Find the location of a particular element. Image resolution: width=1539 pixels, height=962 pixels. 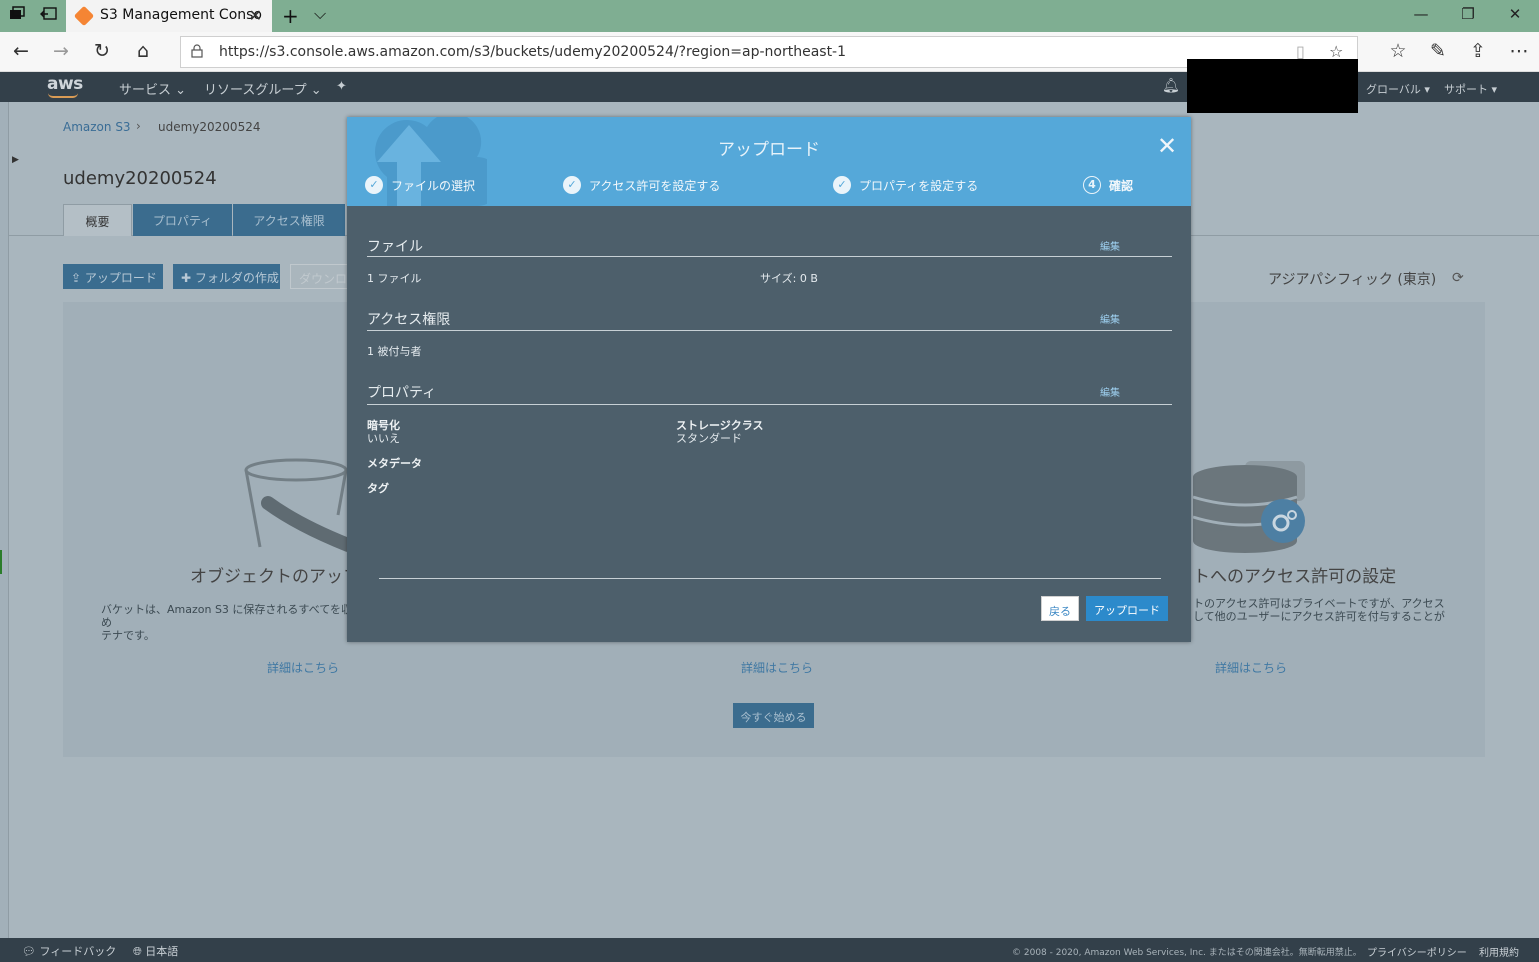

files-edit-link: 編集 is located at coordinates (1110, 245).